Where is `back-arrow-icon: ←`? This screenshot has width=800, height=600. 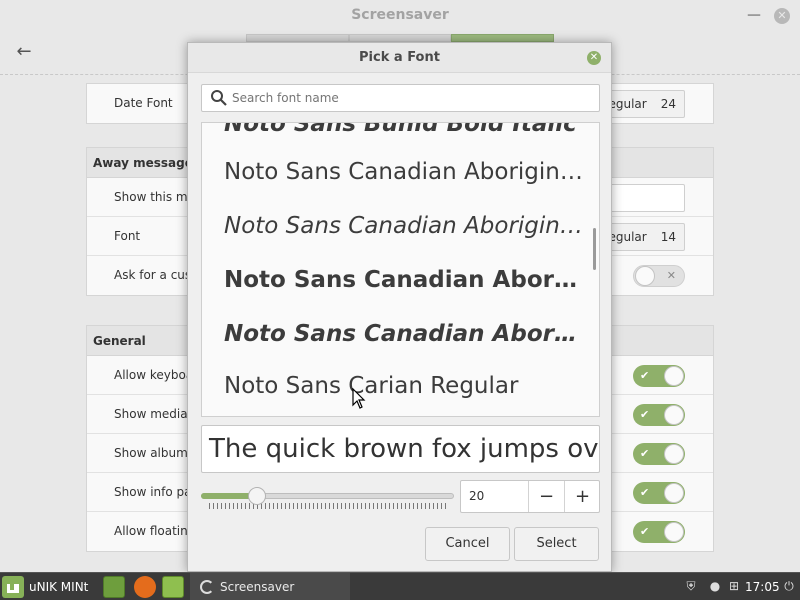 back-arrow-icon: ← is located at coordinates (24, 51).